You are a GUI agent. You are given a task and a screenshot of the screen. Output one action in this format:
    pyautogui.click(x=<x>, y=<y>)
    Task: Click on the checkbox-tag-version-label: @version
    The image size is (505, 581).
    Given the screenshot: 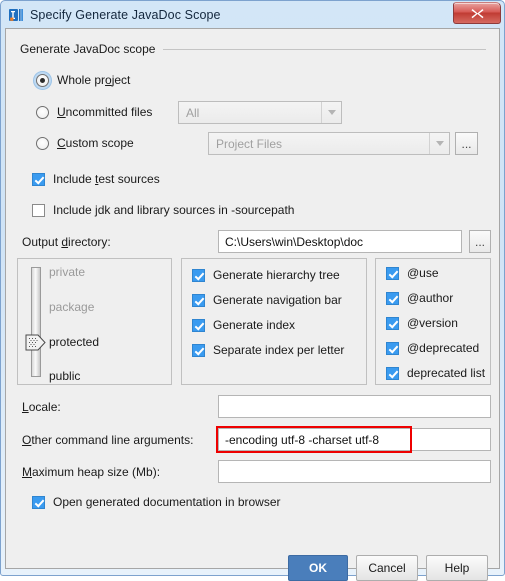 What is the action you would take?
    pyautogui.click(x=432, y=323)
    